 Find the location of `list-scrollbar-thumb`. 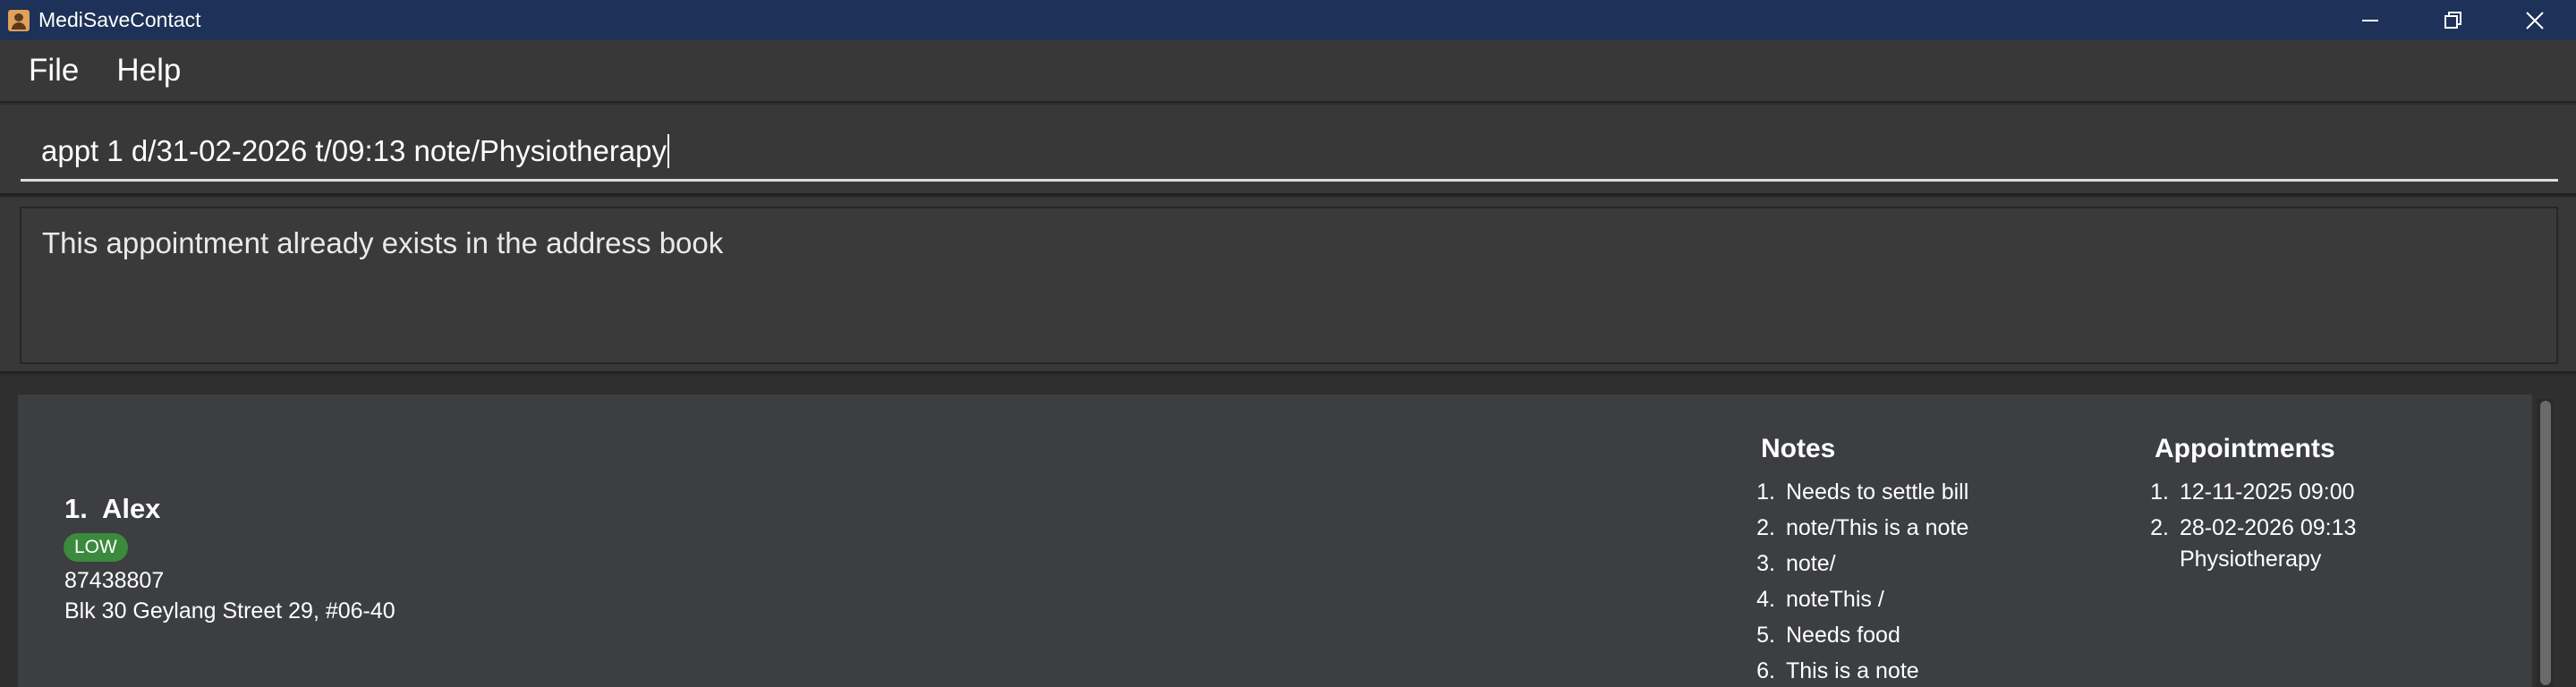

list-scrollbar-thumb is located at coordinates (2545, 543).